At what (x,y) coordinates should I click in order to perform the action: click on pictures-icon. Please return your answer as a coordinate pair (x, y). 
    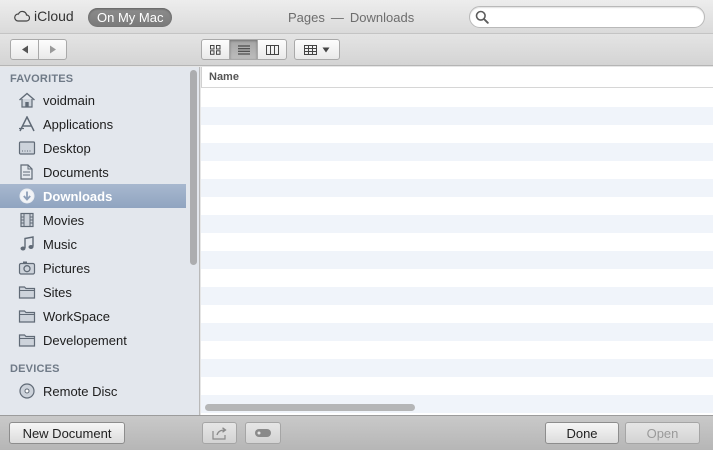
    Looking at the image, I should click on (27, 268).